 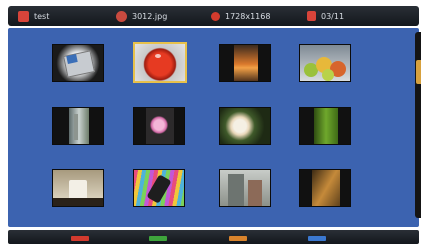 What do you see at coordinates (159, 188) in the screenshot?
I see `thumbnail-stripes` at bounding box center [159, 188].